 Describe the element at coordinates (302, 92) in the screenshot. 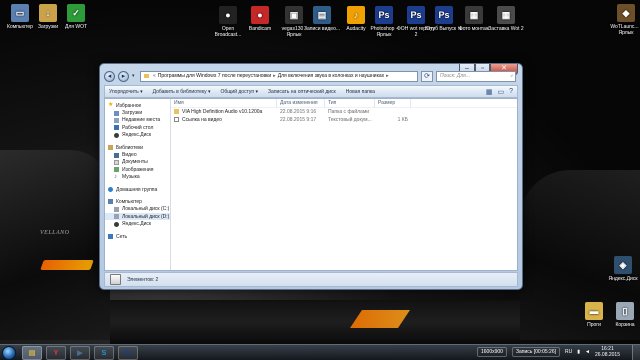

I see `burn-button: Записать на оптический диск` at that location.